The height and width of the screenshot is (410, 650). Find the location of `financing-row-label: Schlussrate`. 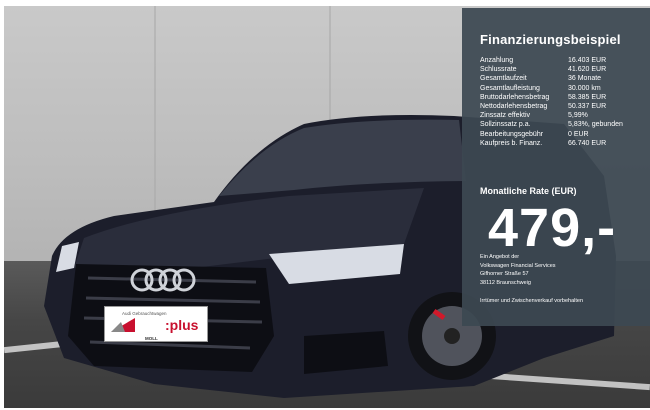

financing-row-label: Schlussrate is located at coordinates (498, 70).